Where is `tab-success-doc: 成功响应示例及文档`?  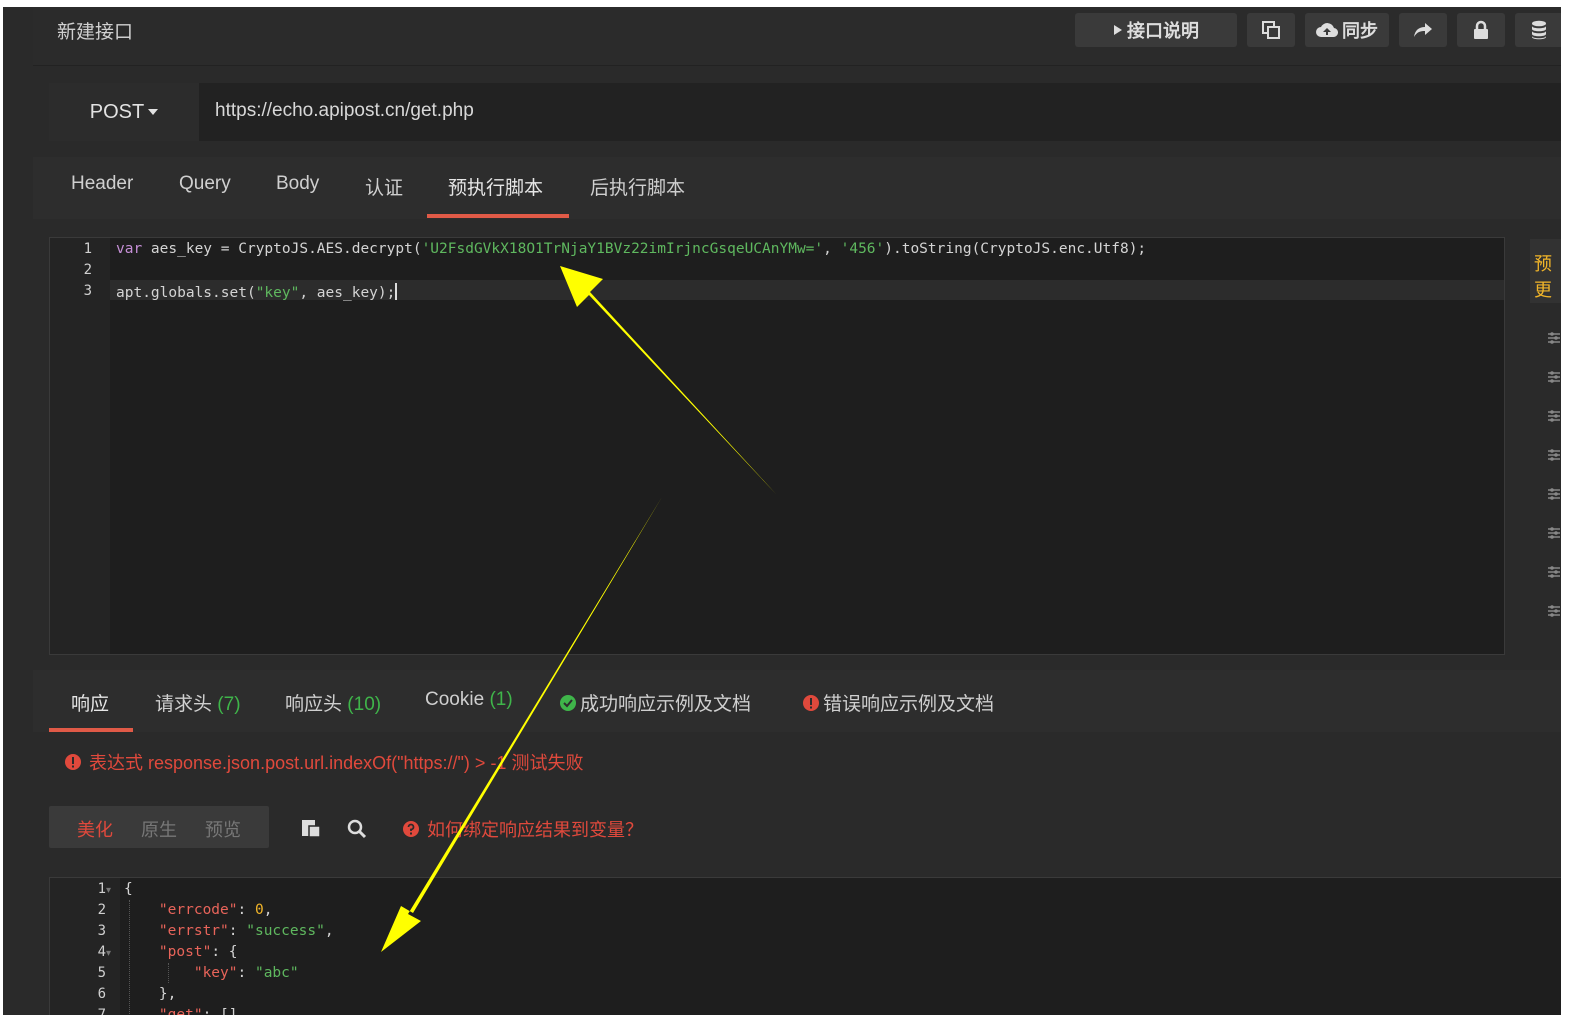 tab-success-doc: 成功响应示例及文档 is located at coordinates (655, 702).